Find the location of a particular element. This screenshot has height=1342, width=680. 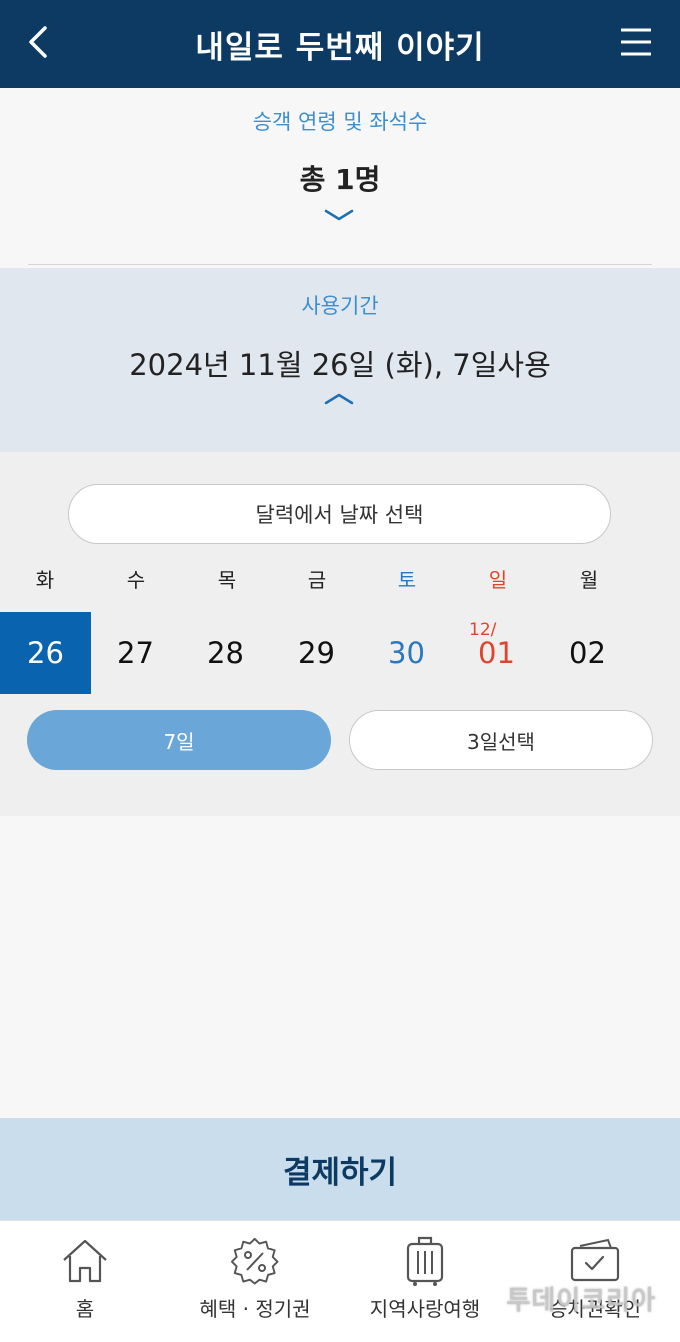

period-toggle is located at coordinates (339, 399).